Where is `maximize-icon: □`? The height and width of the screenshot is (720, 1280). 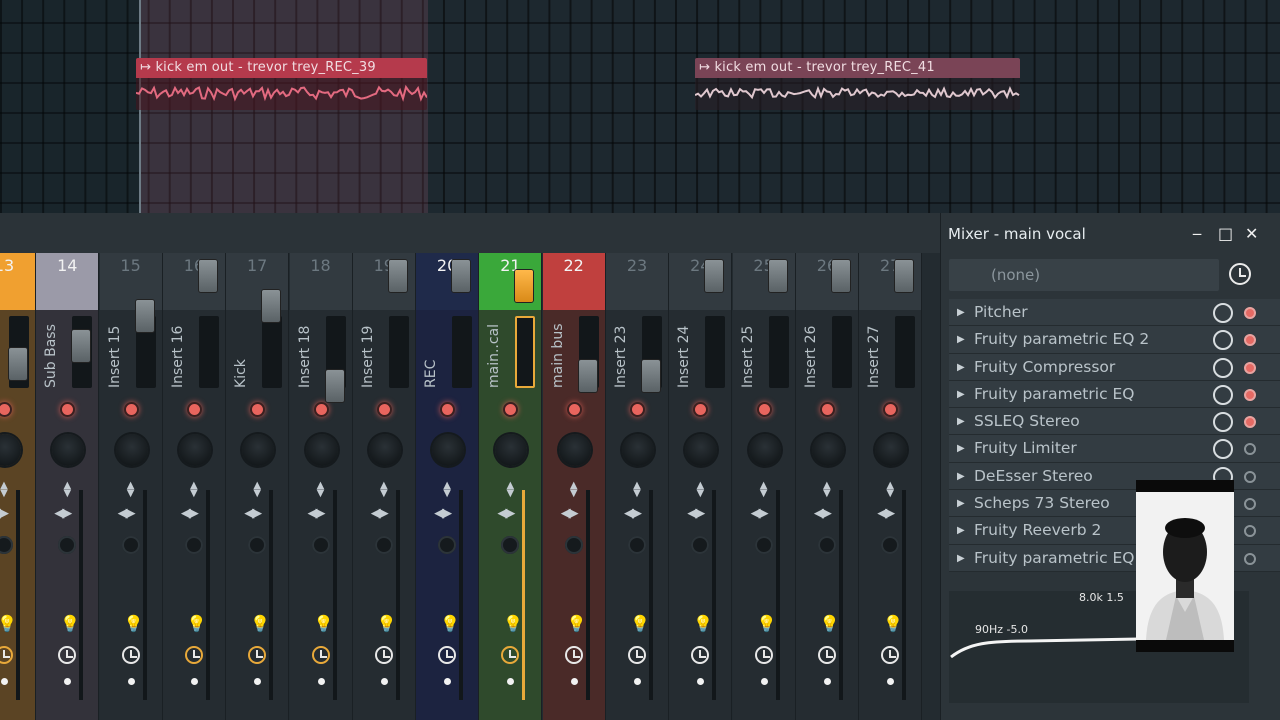 maximize-icon: □ is located at coordinates (1225, 234).